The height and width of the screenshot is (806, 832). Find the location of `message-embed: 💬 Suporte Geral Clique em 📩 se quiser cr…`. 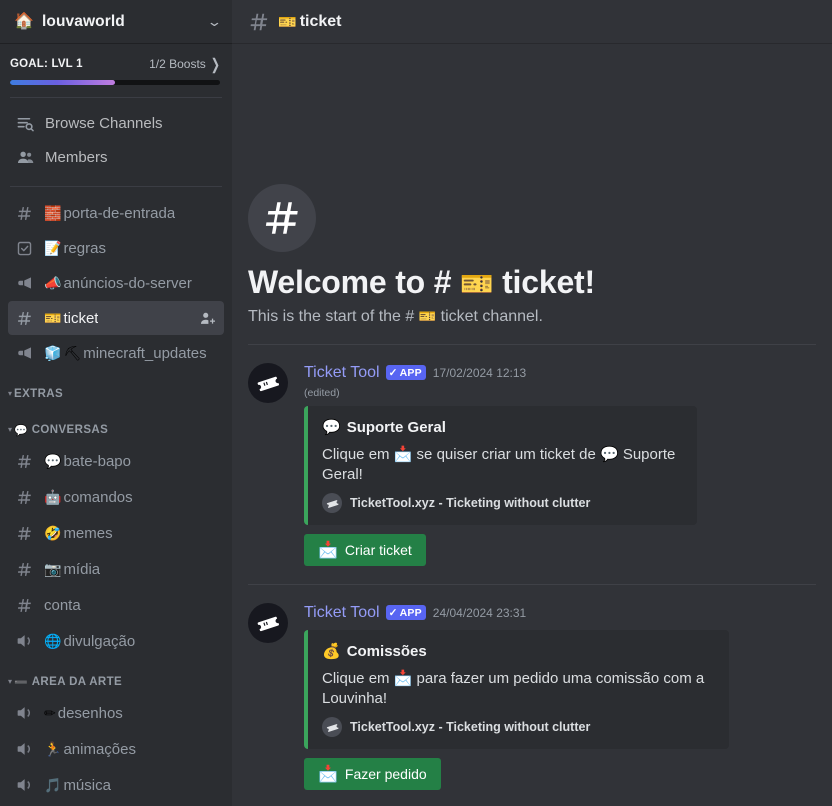

message-embed: 💬 Suporte Geral Clique em 📩 se quiser cr… is located at coordinates (500, 465).